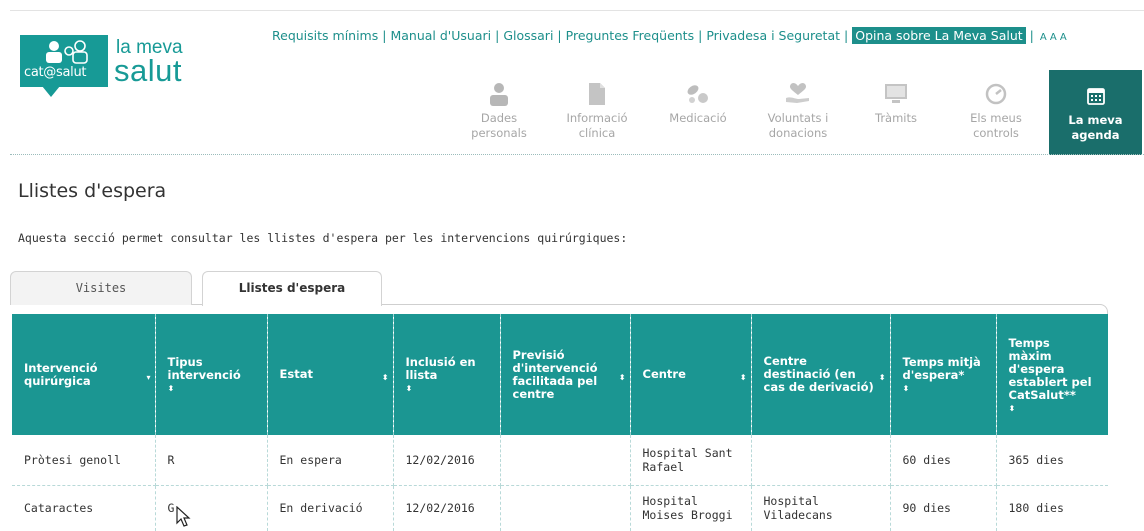 The height and width of the screenshot is (531, 1144). What do you see at coordinates (211, 508) in the screenshot?
I see `table-cell: G` at bounding box center [211, 508].